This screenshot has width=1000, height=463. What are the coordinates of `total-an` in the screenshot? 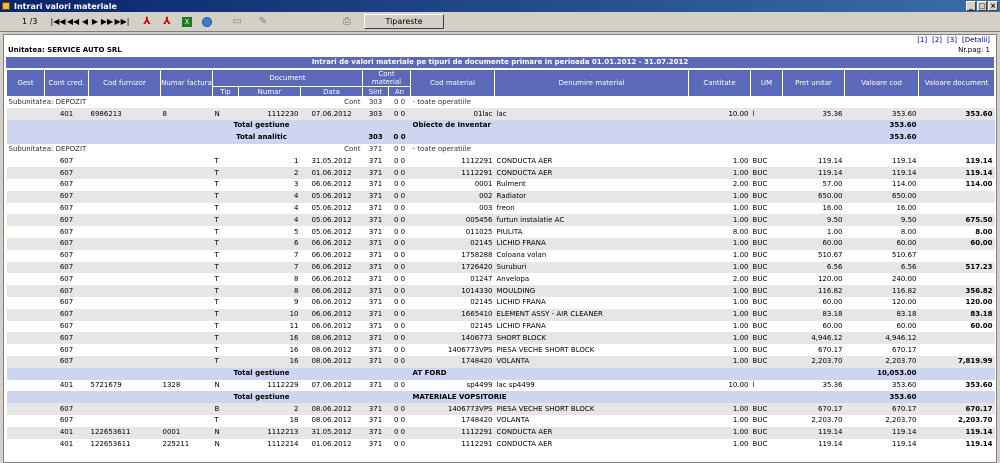 It's located at (399, 126).